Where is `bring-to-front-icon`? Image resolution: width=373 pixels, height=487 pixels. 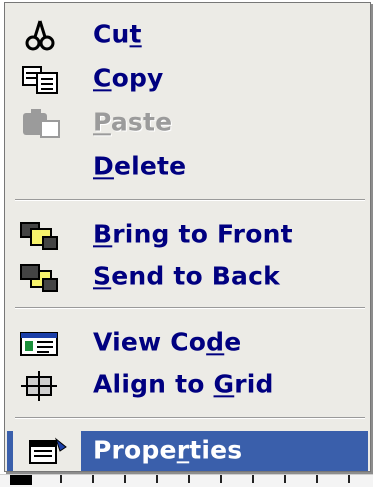 bring-to-front-icon is located at coordinates (40, 235).